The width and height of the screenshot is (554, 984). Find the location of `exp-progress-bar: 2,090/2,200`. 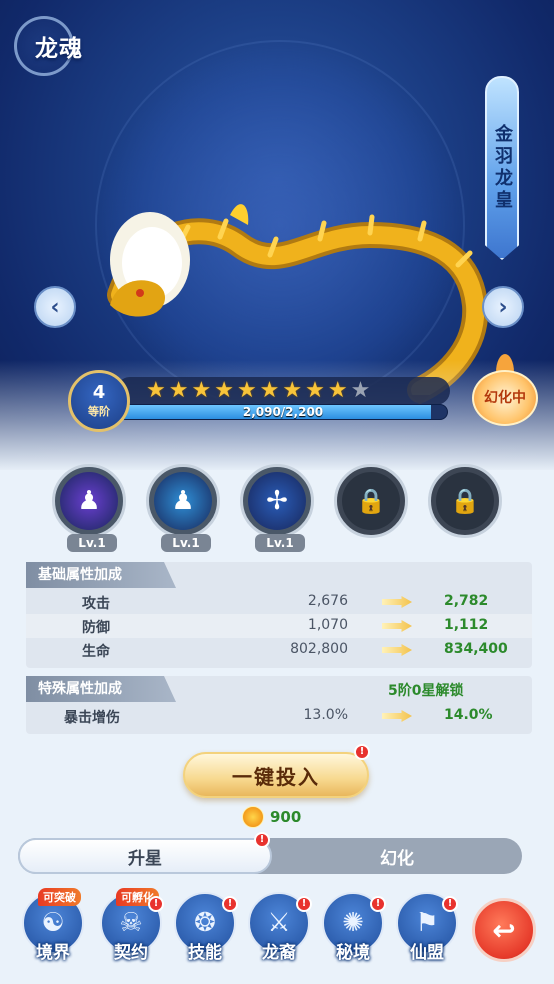

exp-progress-bar: 2,090/2,200 is located at coordinates (283, 412).